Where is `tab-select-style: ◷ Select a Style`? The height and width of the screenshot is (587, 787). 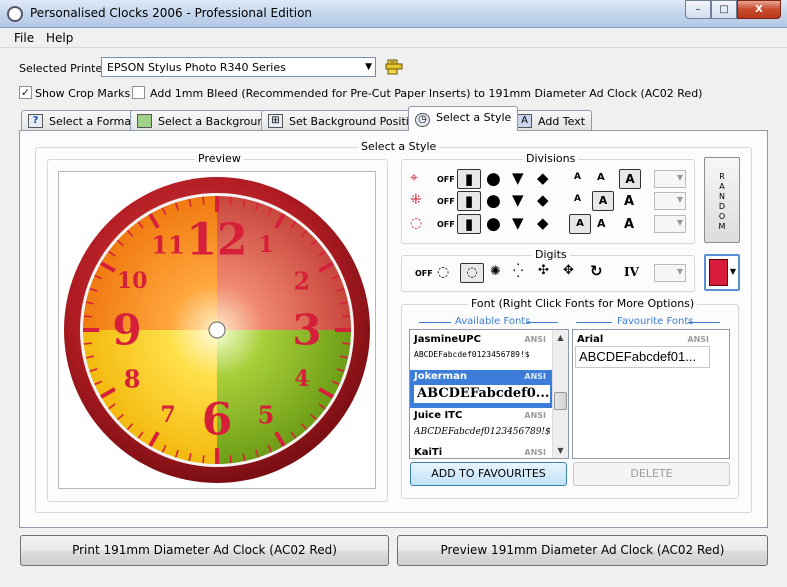 tab-select-style: ◷ Select a Style is located at coordinates (463, 118).